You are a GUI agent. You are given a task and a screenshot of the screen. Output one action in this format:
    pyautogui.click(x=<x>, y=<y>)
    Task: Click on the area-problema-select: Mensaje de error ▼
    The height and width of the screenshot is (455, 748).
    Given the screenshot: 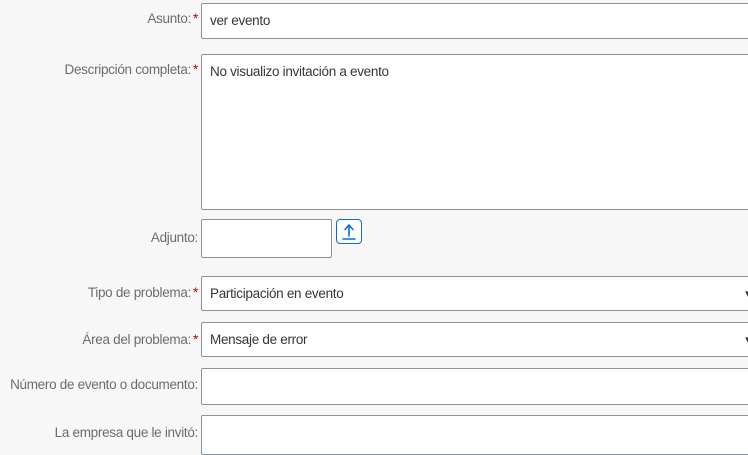 What is the action you would take?
    pyautogui.click(x=474, y=339)
    